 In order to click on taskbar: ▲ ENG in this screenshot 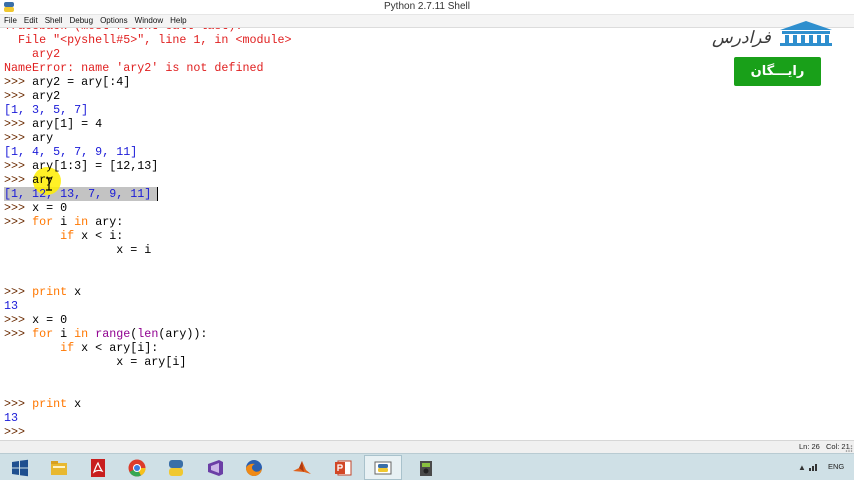, I will do `click(427, 466)`.